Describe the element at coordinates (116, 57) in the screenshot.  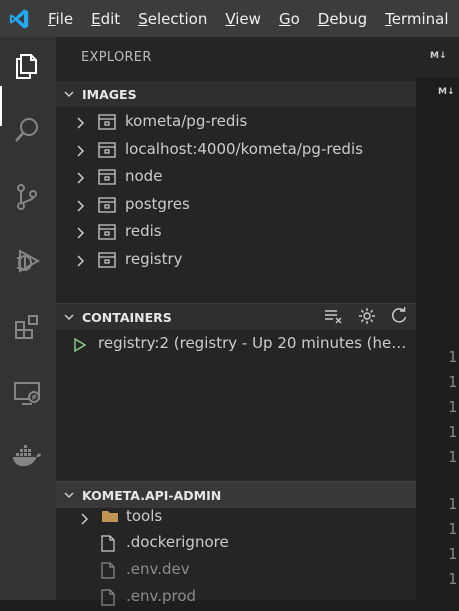
I see `sidebar-title: EXPLORER` at that location.